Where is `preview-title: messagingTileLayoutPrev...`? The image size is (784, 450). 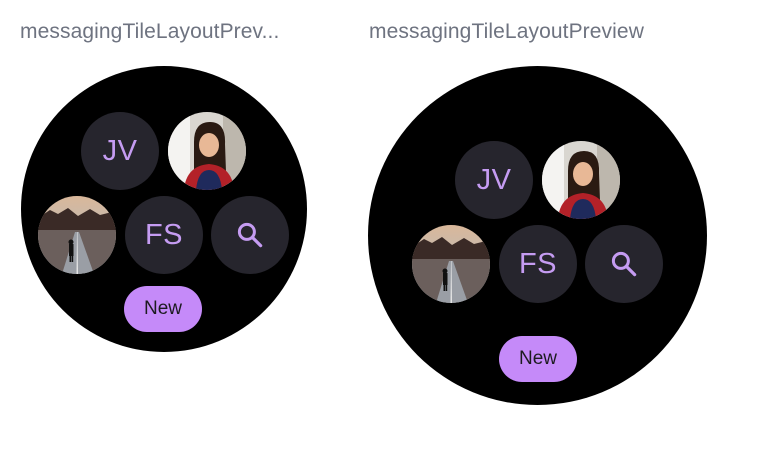
preview-title: messagingTileLayoutPrev... is located at coordinates (150, 31).